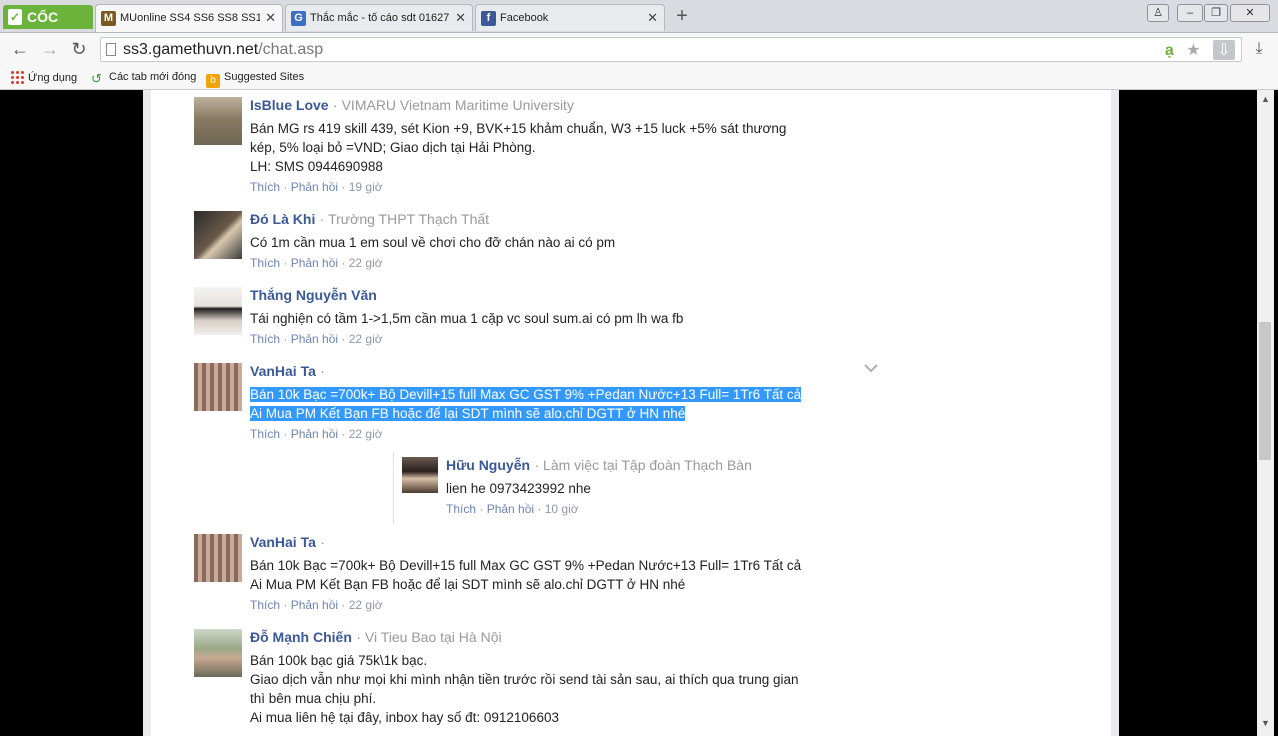 The image size is (1278, 736). Describe the element at coordinates (108, 18) in the screenshot. I see `muonline-favicon-icon: M` at that location.